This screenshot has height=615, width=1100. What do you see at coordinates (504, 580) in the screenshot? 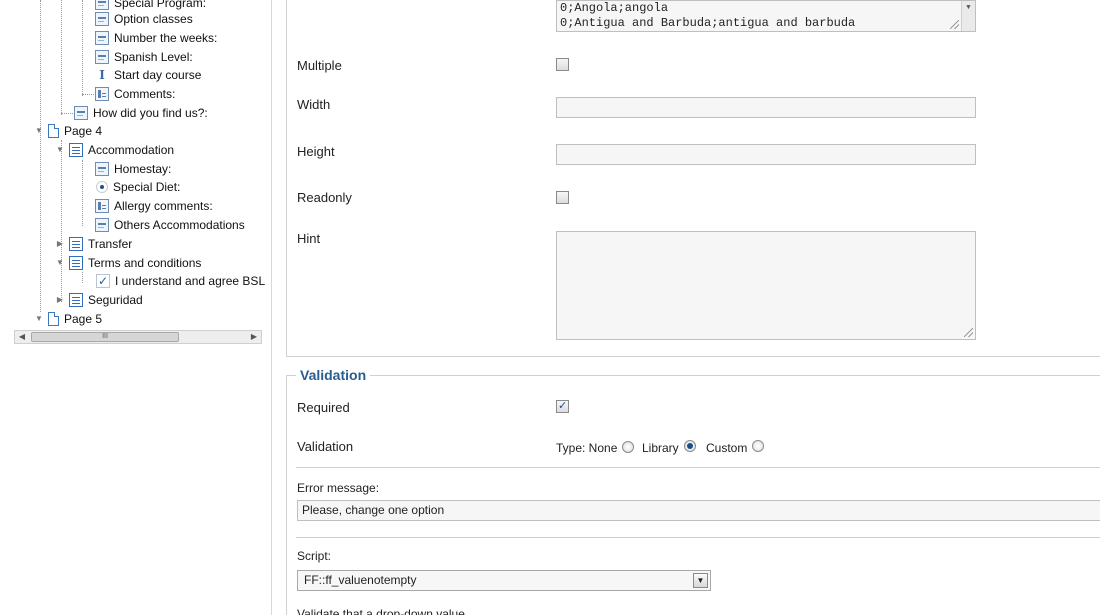
I see `script-select: FF::ff_valuenotempty ▼` at bounding box center [504, 580].